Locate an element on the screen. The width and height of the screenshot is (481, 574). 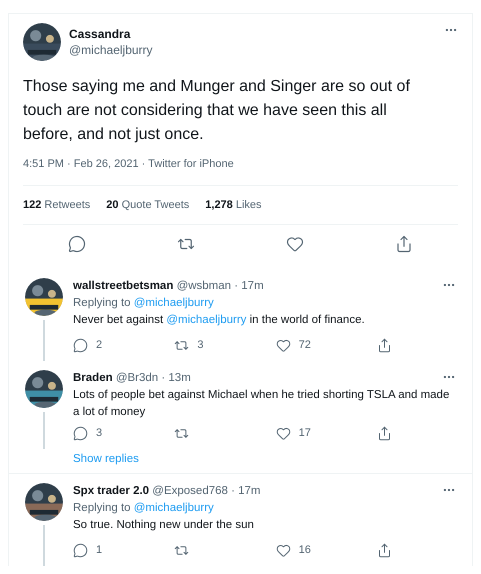
count-text: 17 is located at coordinates (304, 433).